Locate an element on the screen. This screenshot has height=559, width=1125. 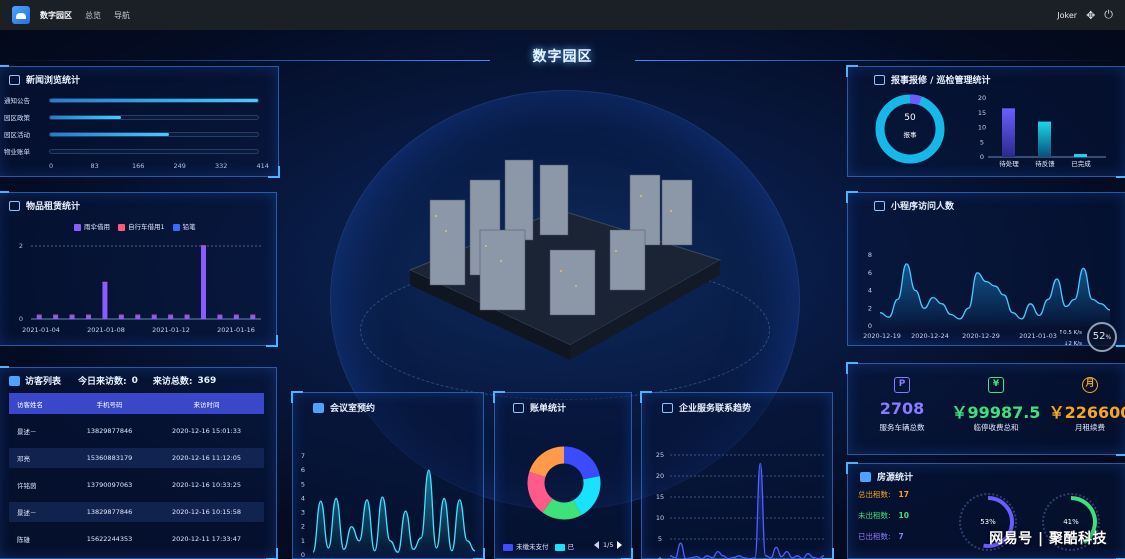
performance-gauge: 52% is located at coordinates (1102, 337).